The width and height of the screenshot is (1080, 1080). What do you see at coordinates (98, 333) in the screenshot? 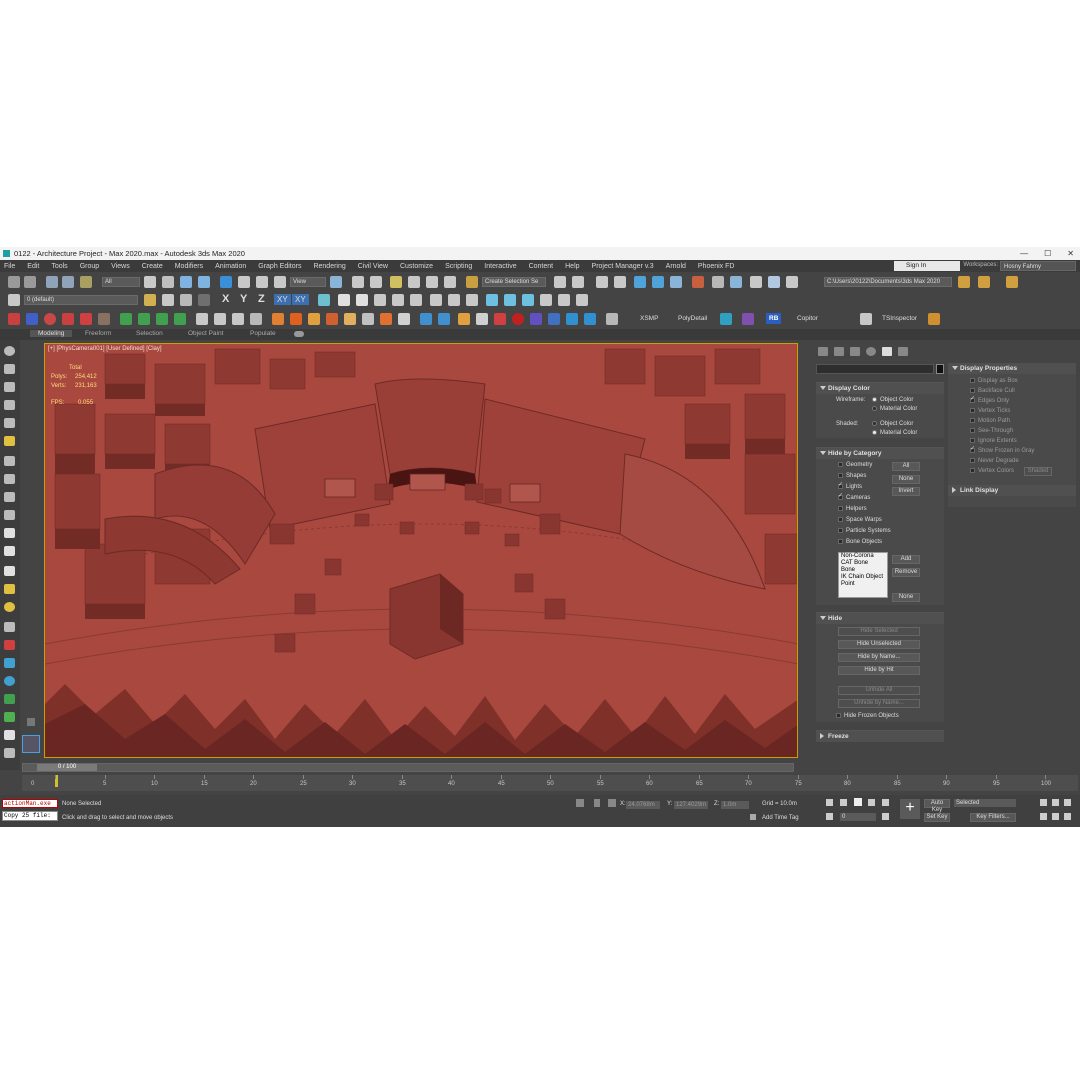
I see `tab-freeform: Freeform` at bounding box center [98, 333].